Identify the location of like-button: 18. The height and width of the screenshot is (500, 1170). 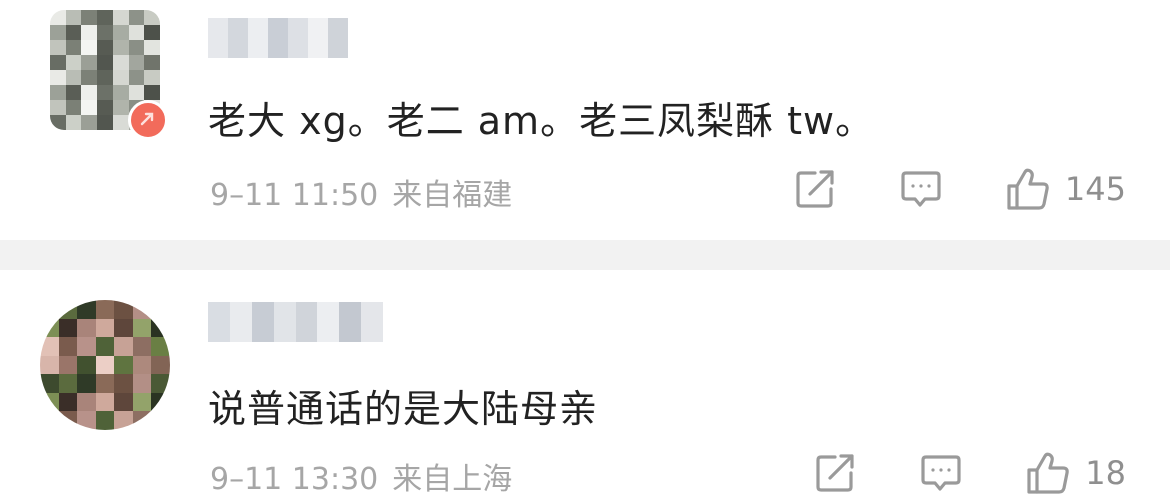
(1075, 473).